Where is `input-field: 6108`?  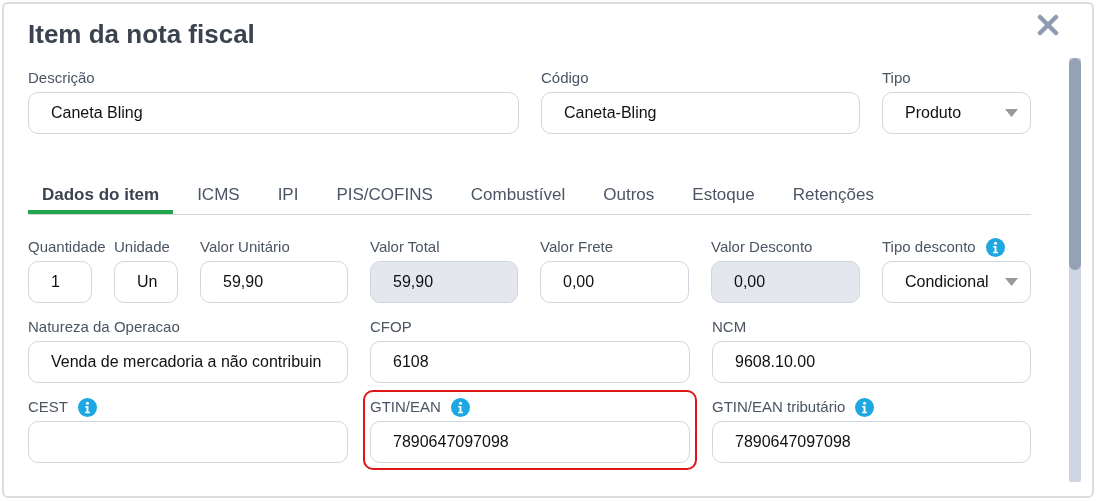 input-field: 6108 is located at coordinates (530, 362).